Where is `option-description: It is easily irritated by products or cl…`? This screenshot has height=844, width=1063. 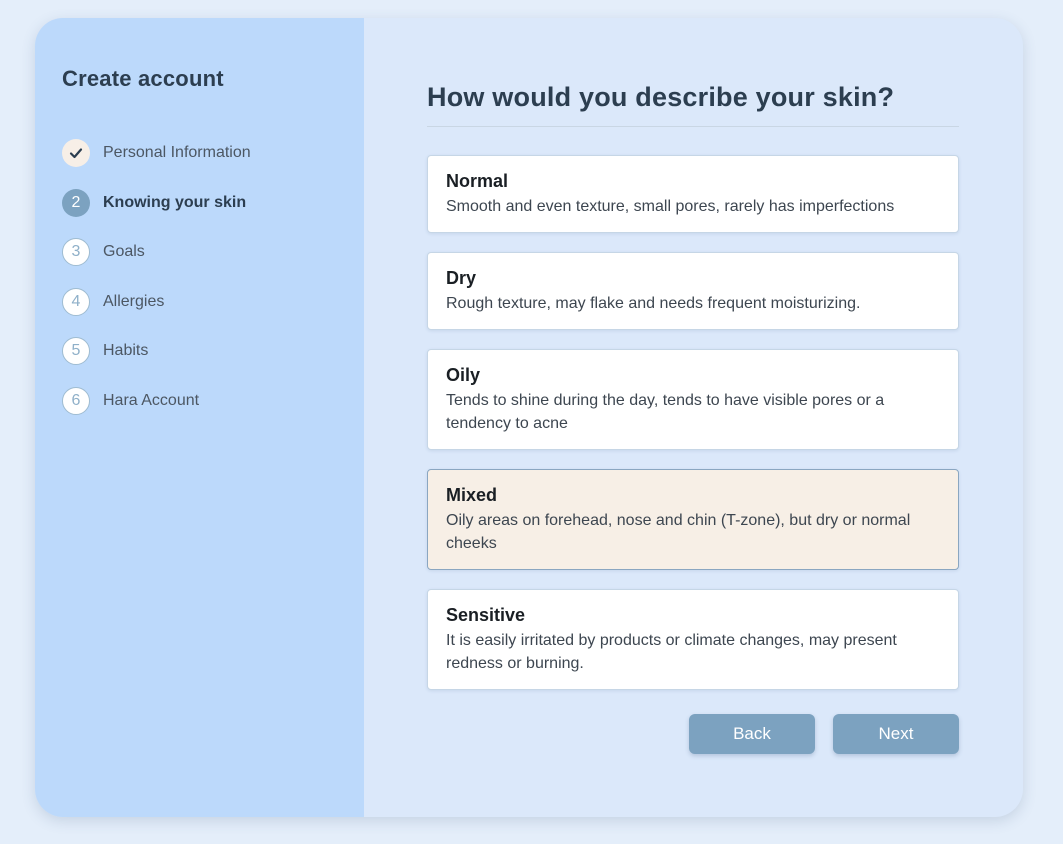 option-description: It is easily irritated by products or cl… is located at coordinates (671, 652).